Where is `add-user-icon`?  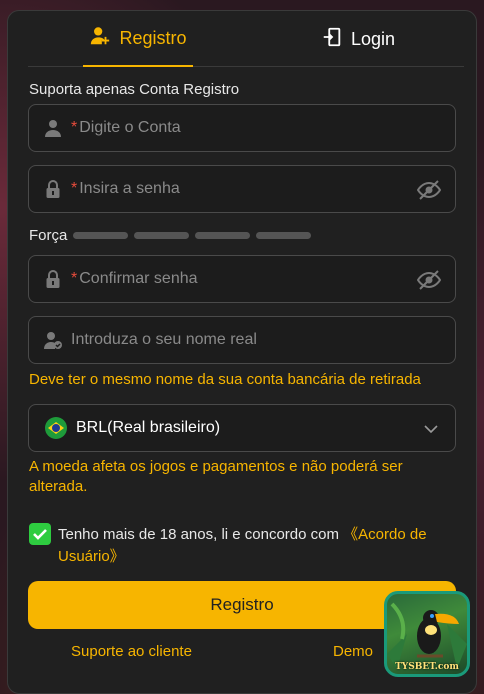
add-user-icon is located at coordinates (100, 38).